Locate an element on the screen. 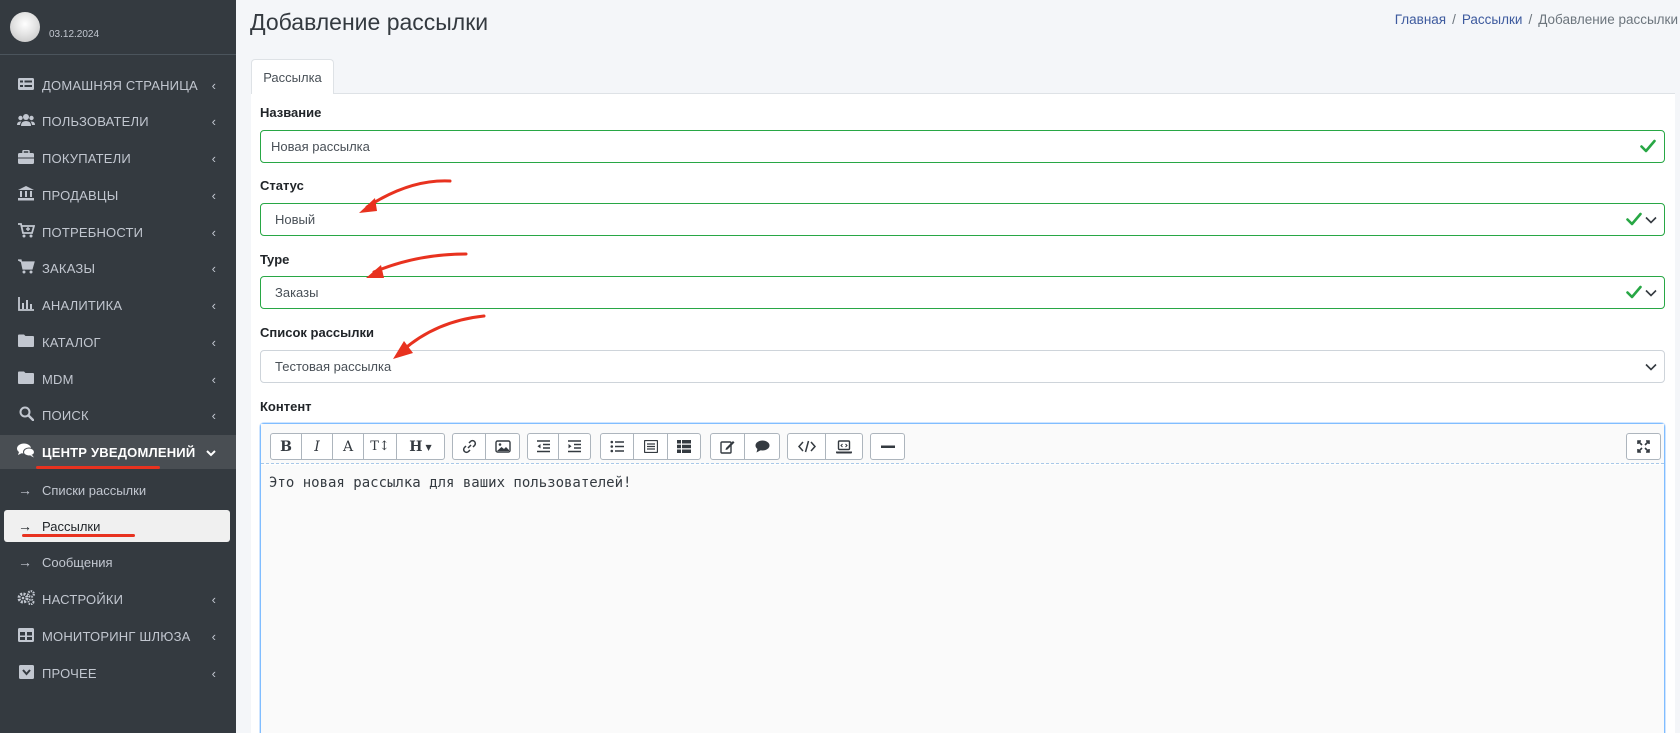  font-size-button: T↕ is located at coordinates (380, 446).